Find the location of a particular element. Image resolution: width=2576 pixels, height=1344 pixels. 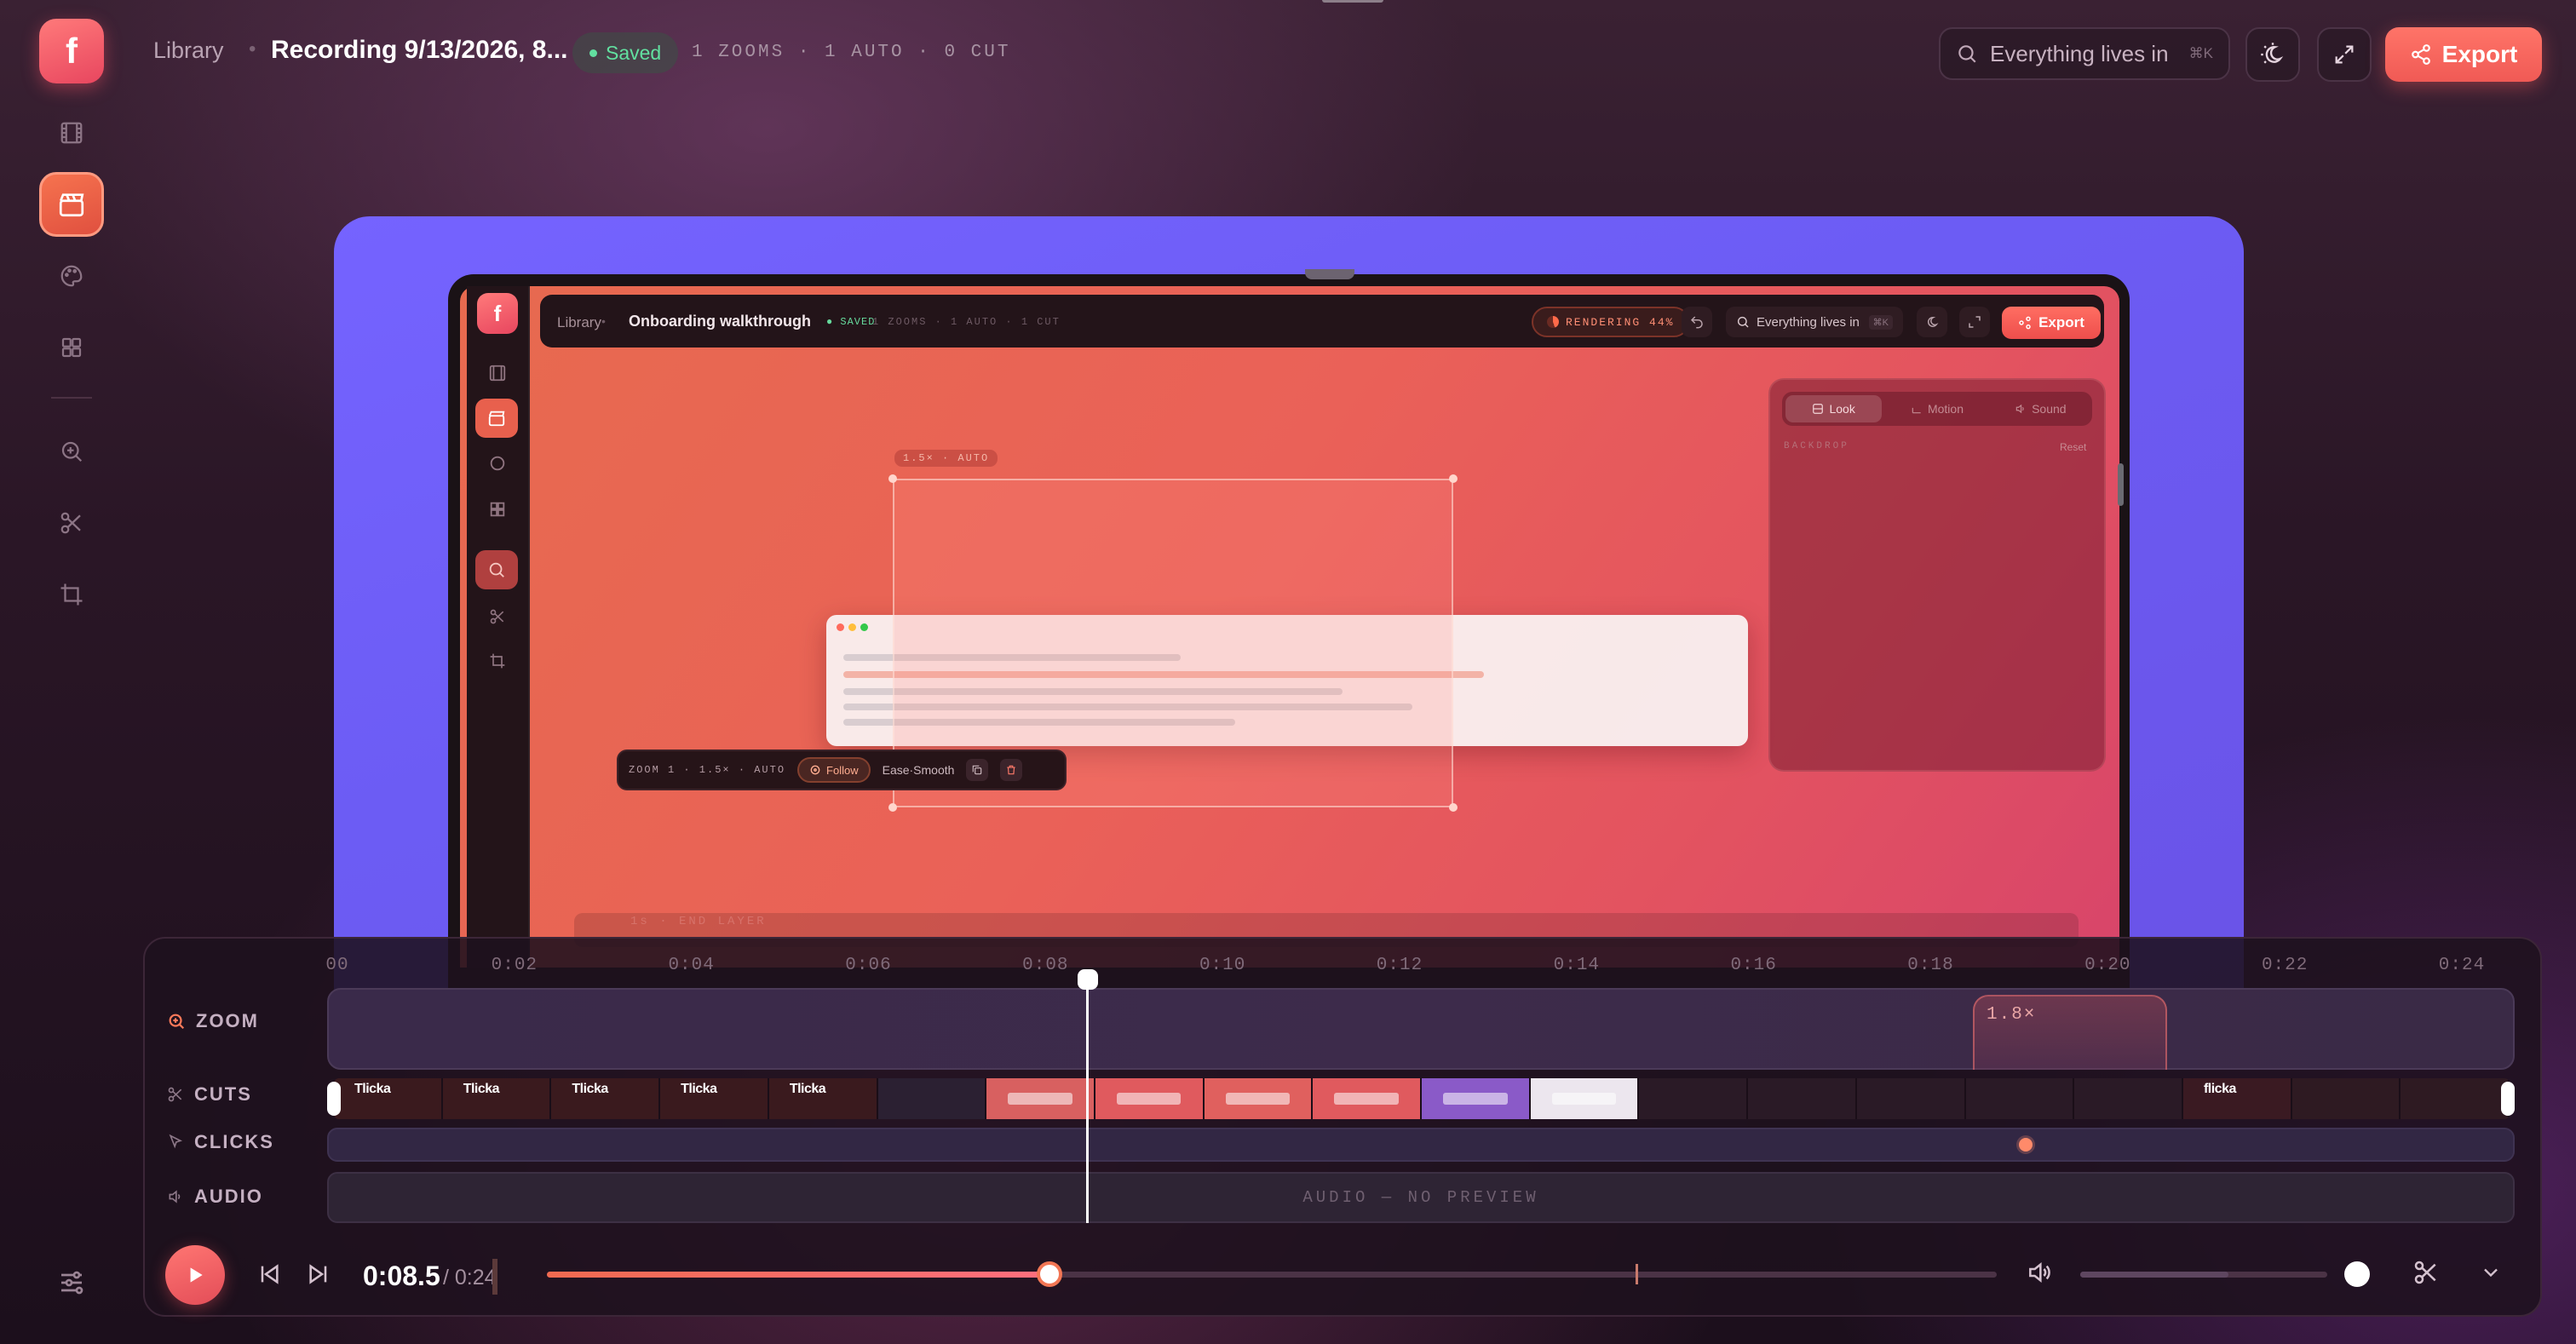

zoom-track-label: ZOOM is located at coordinates (213, 1021).